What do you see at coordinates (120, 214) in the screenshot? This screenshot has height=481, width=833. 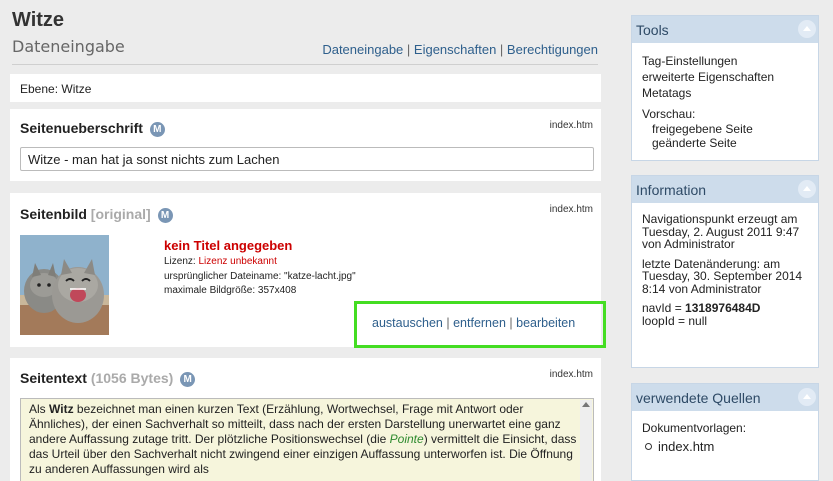 I see `image-section-suffix: [original]` at bounding box center [120, 214].